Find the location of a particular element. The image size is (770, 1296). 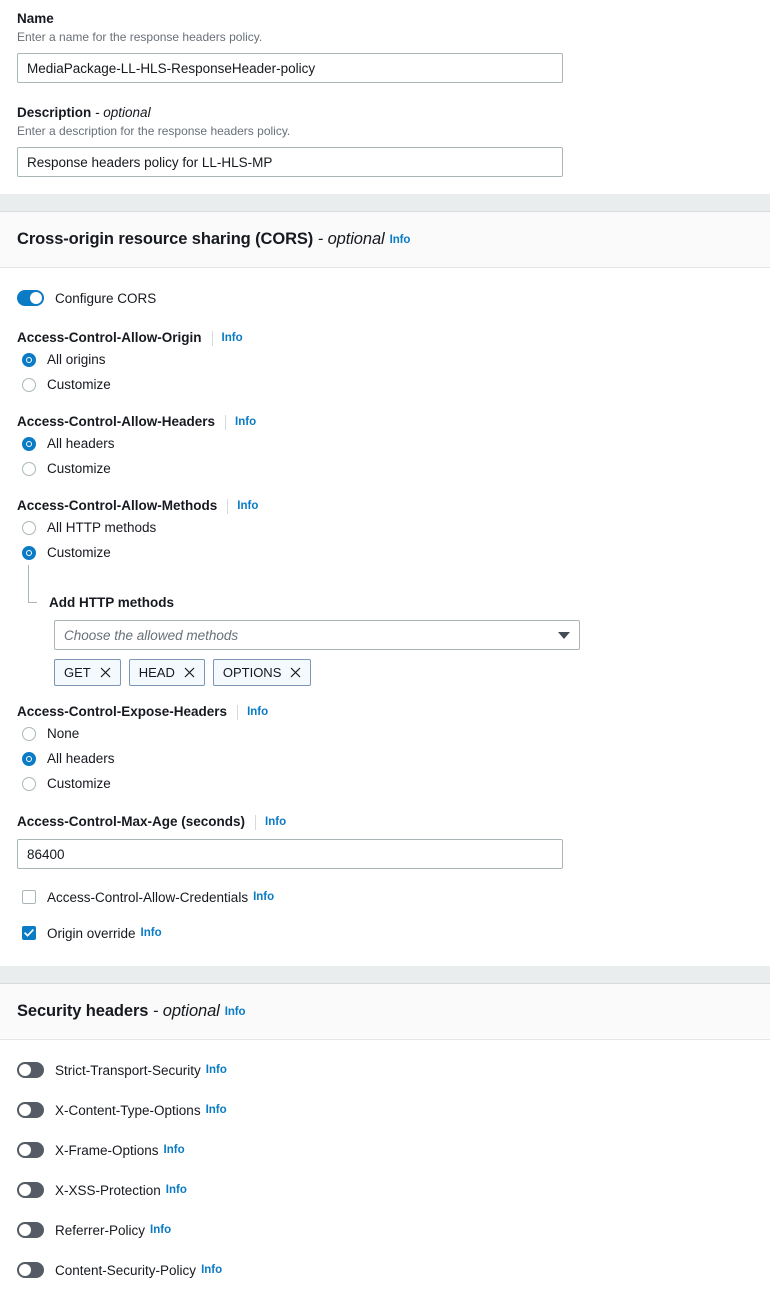

x-xss-protection-info-link: Info is located at coordinates (176, 1190).